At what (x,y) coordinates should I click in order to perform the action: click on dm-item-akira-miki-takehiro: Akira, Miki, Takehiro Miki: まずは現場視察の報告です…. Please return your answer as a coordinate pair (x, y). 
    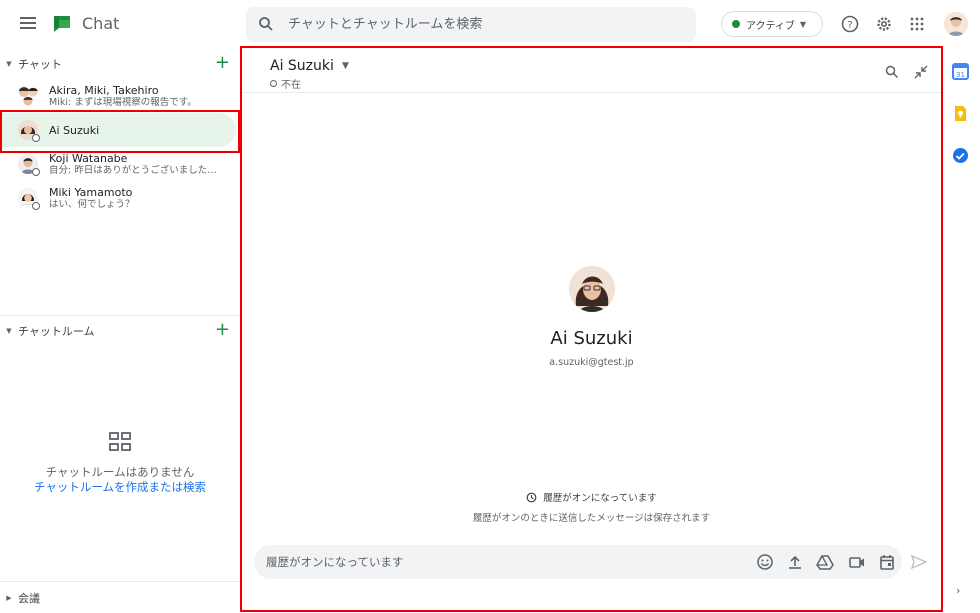
    Looking at the image, I should click on (118, 96).